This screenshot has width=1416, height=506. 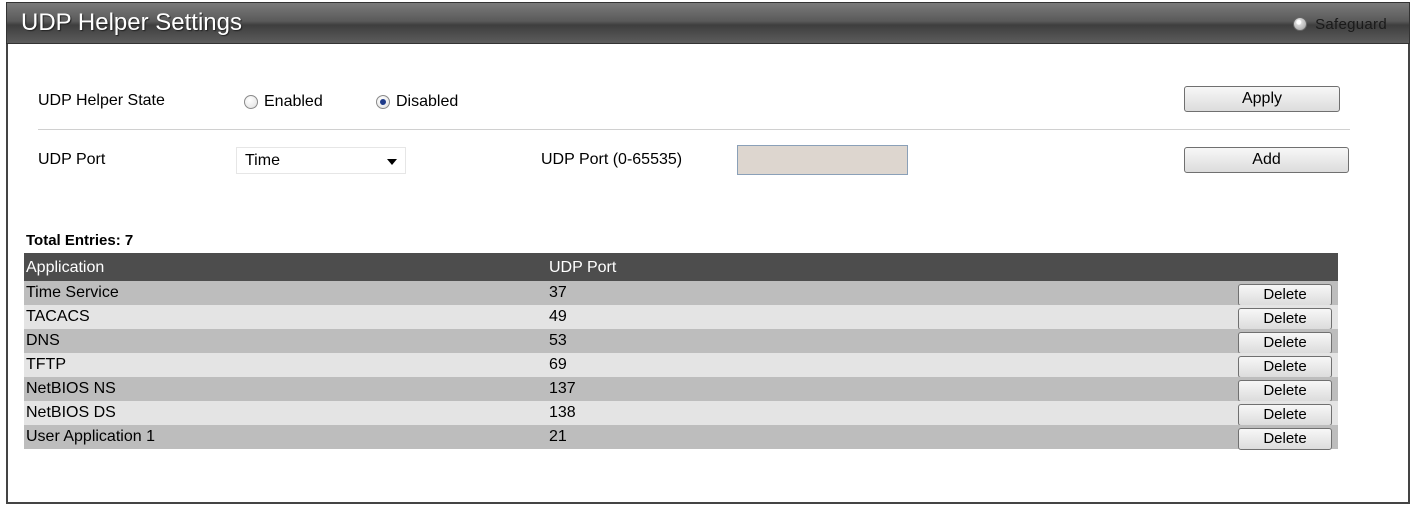 What do you see at coordinates (131, 22) in the screenshot?
I see `page-title: UDP Helper Settings` at bounding box center [131, 22].